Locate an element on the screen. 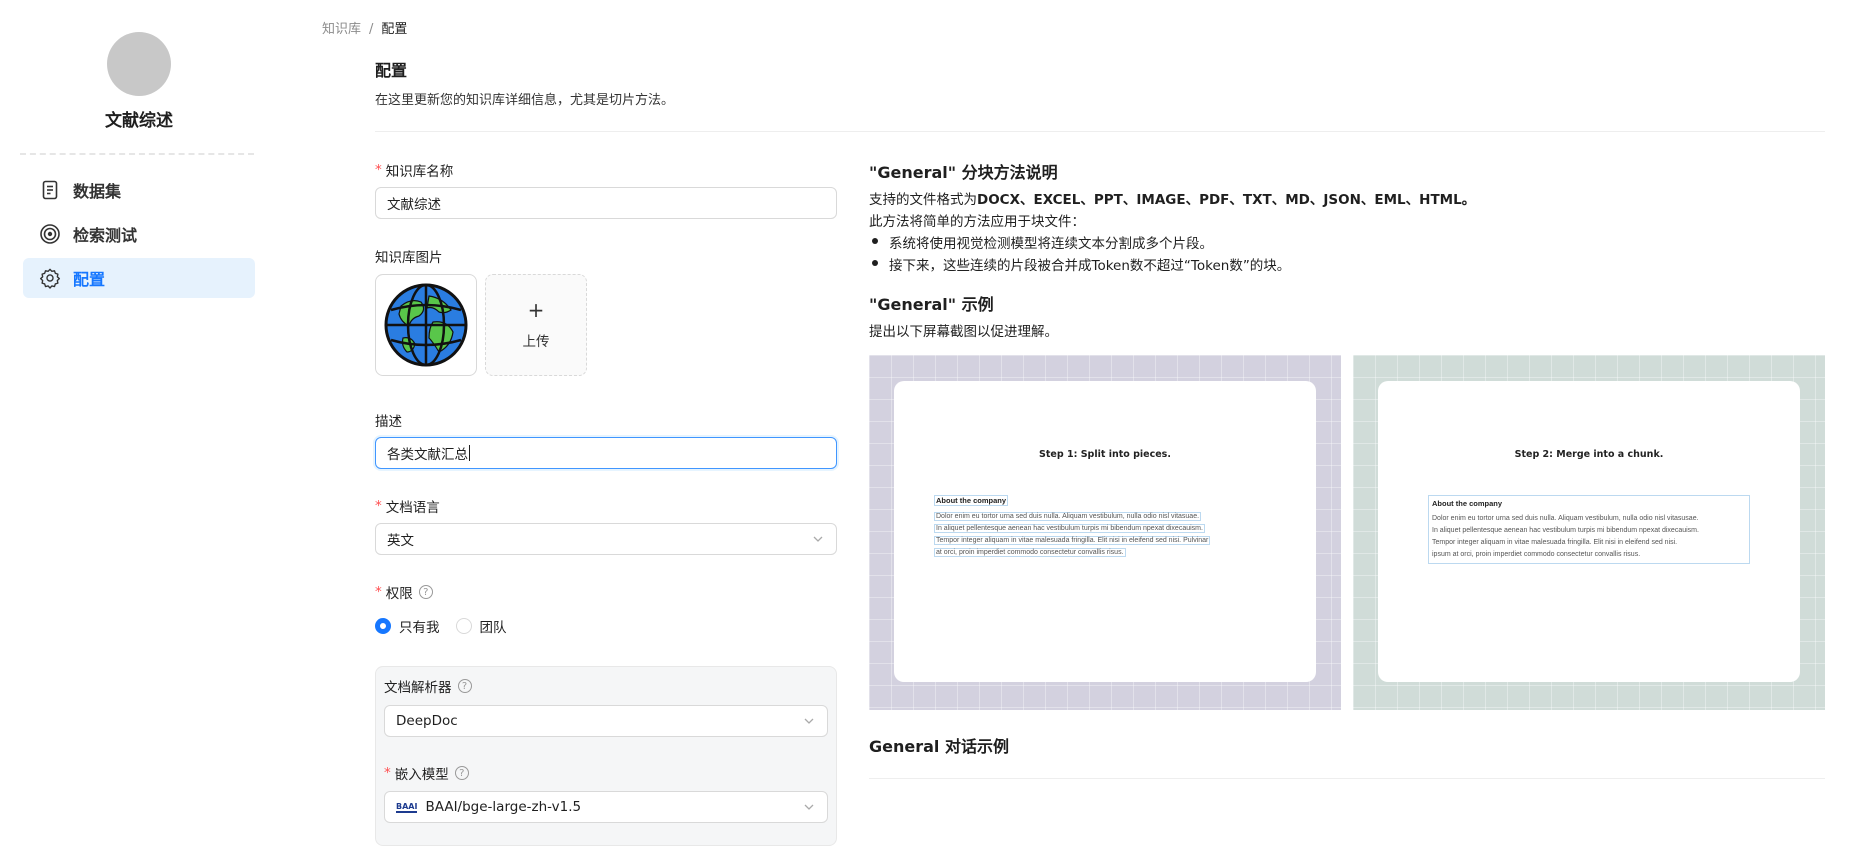 This screenshot has width=1853, height=846. sidebar-item-config: 配置 is located at coordinates (139, 278).